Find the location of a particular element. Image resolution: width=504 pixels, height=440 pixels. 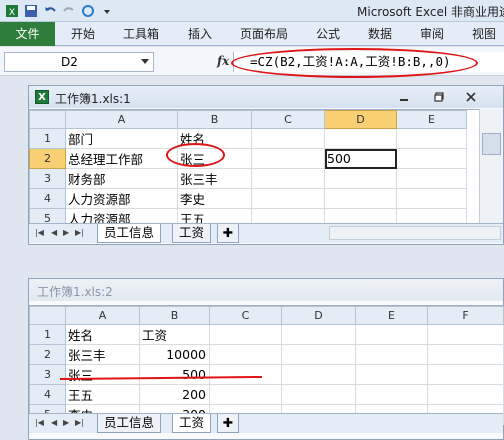

tab-data: 数据 is located at coordinates (380, 34).